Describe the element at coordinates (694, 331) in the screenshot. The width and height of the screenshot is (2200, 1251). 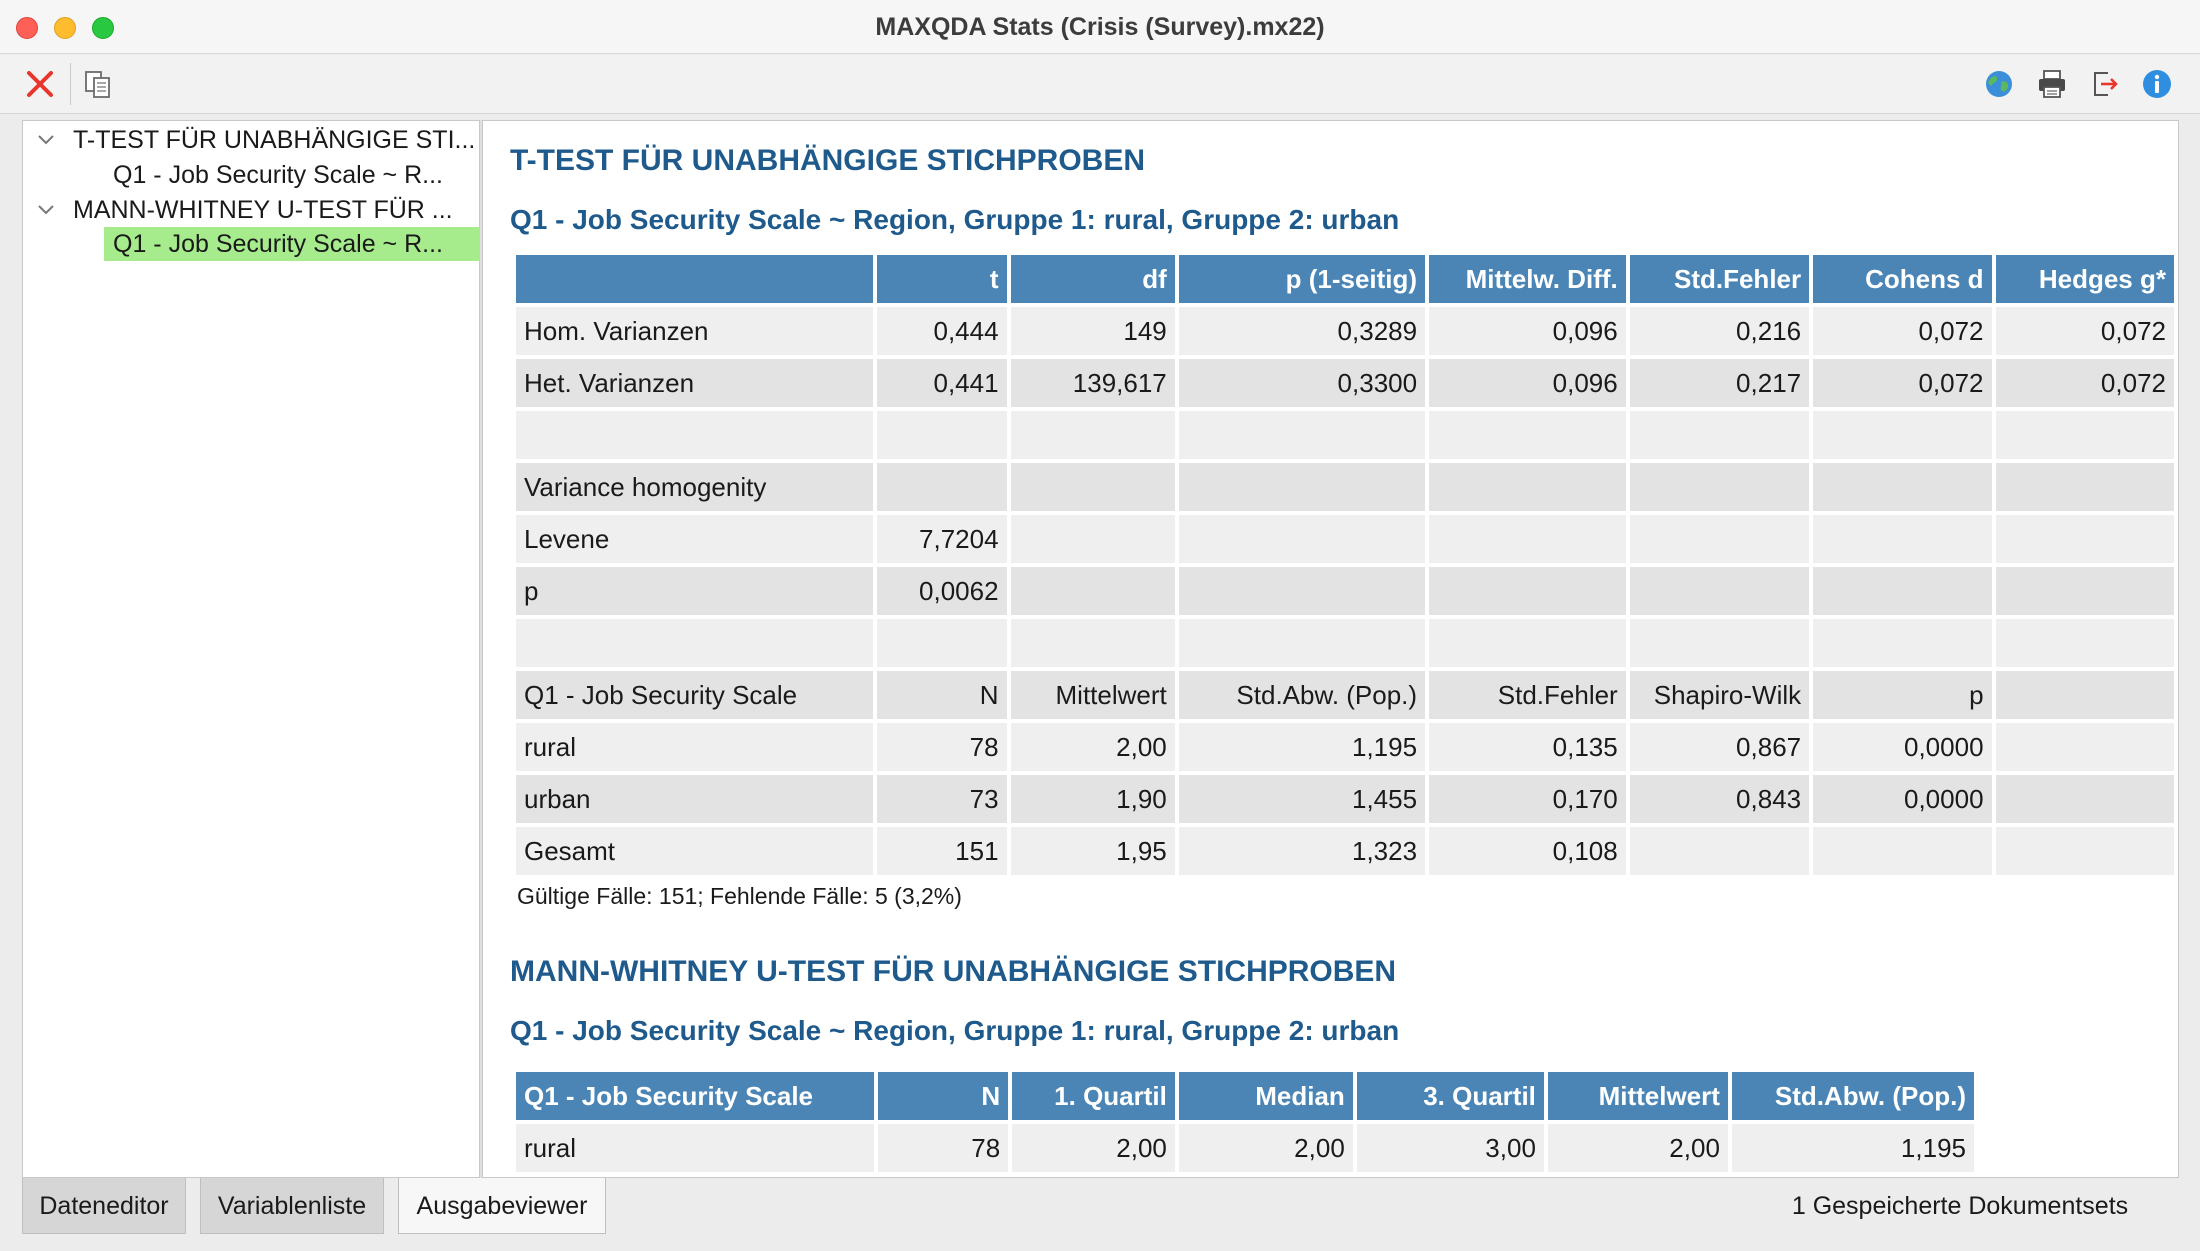
I see `table-cell: Hom. Varianzen` at that location.